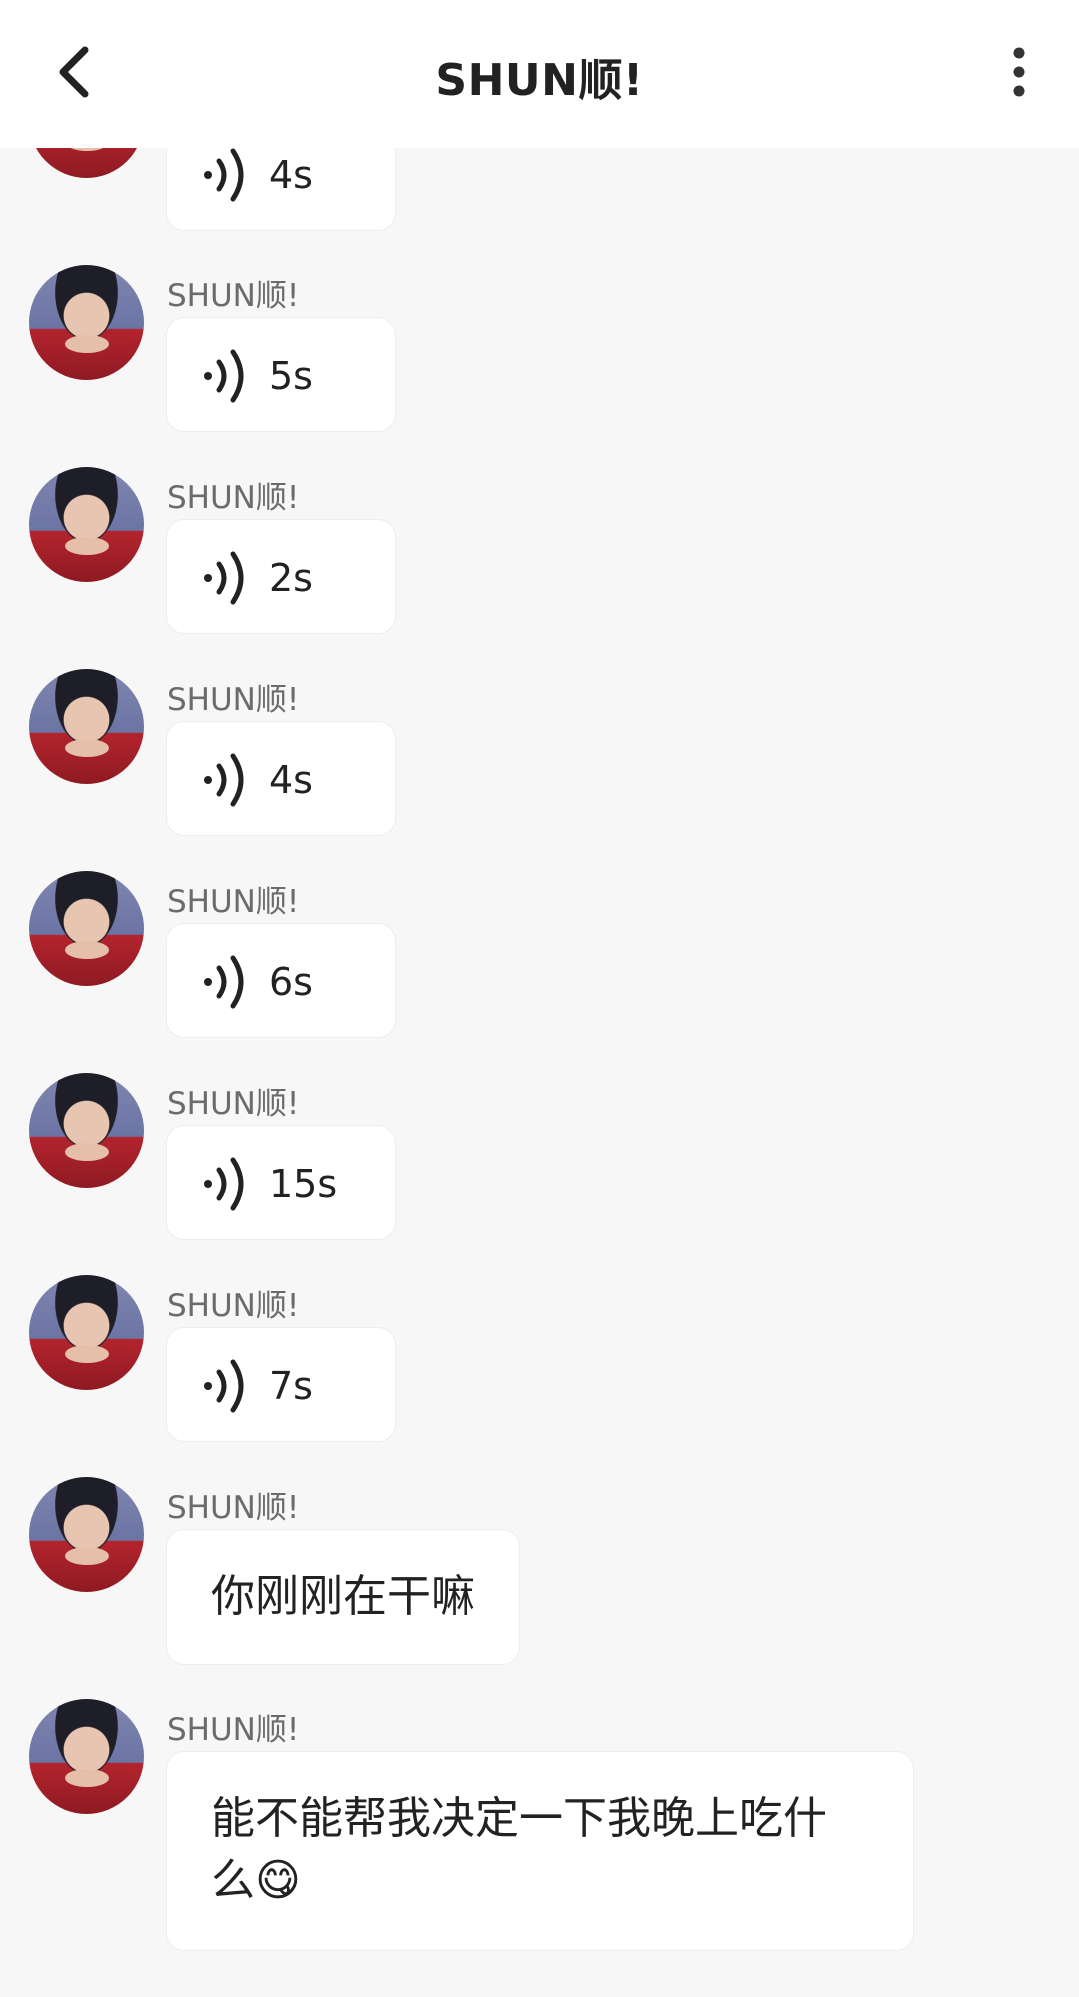  Describe the element at coordinates (519, 1849) in the screenshot. I see `message-text: 能不能帮我决定一下我晚上吃什么😋` at that location.